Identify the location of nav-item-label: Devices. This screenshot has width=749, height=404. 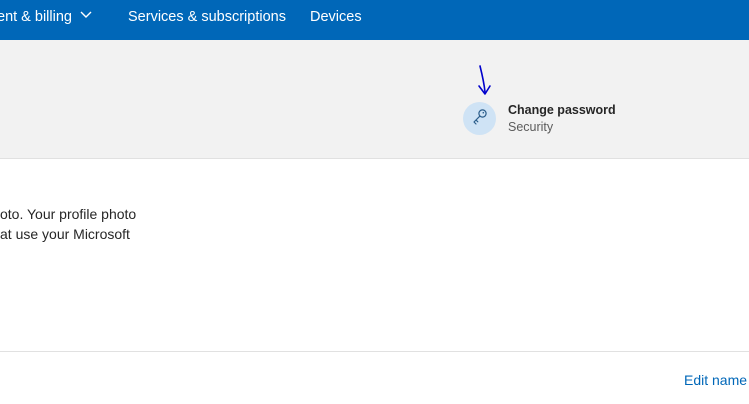
(336, 17).